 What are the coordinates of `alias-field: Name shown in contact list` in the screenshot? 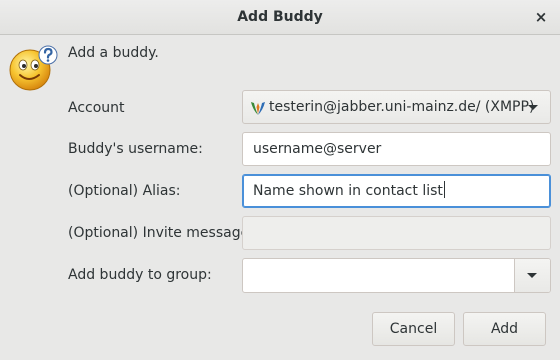 It's located at (396, 191).